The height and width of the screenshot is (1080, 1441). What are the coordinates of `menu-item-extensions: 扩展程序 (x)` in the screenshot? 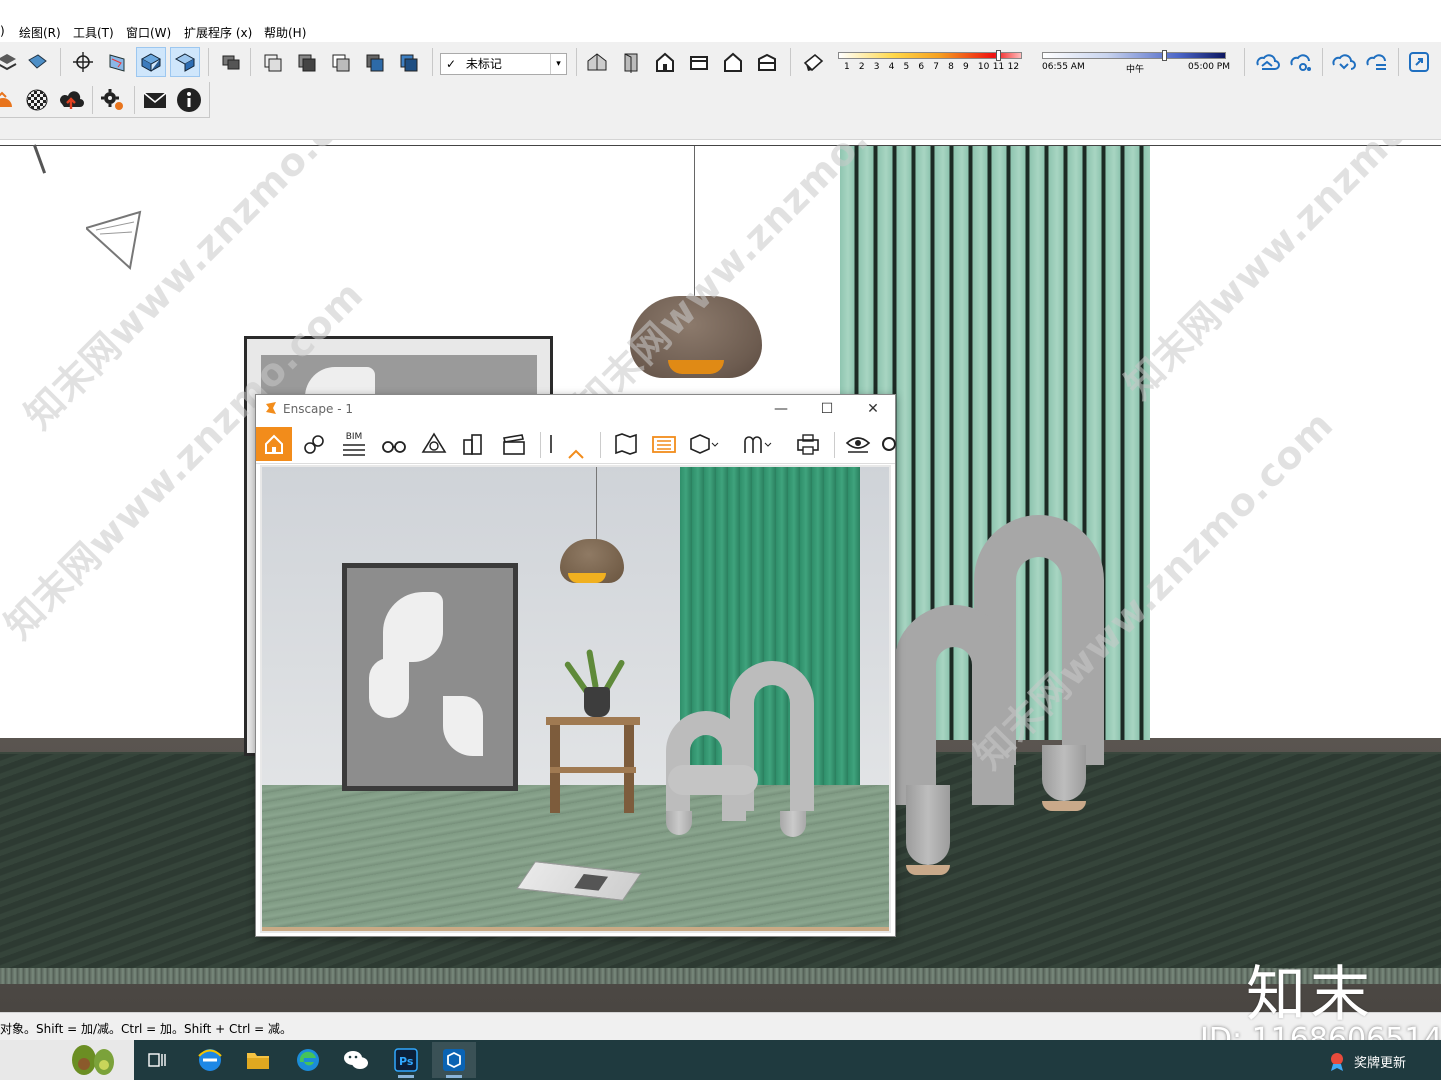 It's located at (218, 32).